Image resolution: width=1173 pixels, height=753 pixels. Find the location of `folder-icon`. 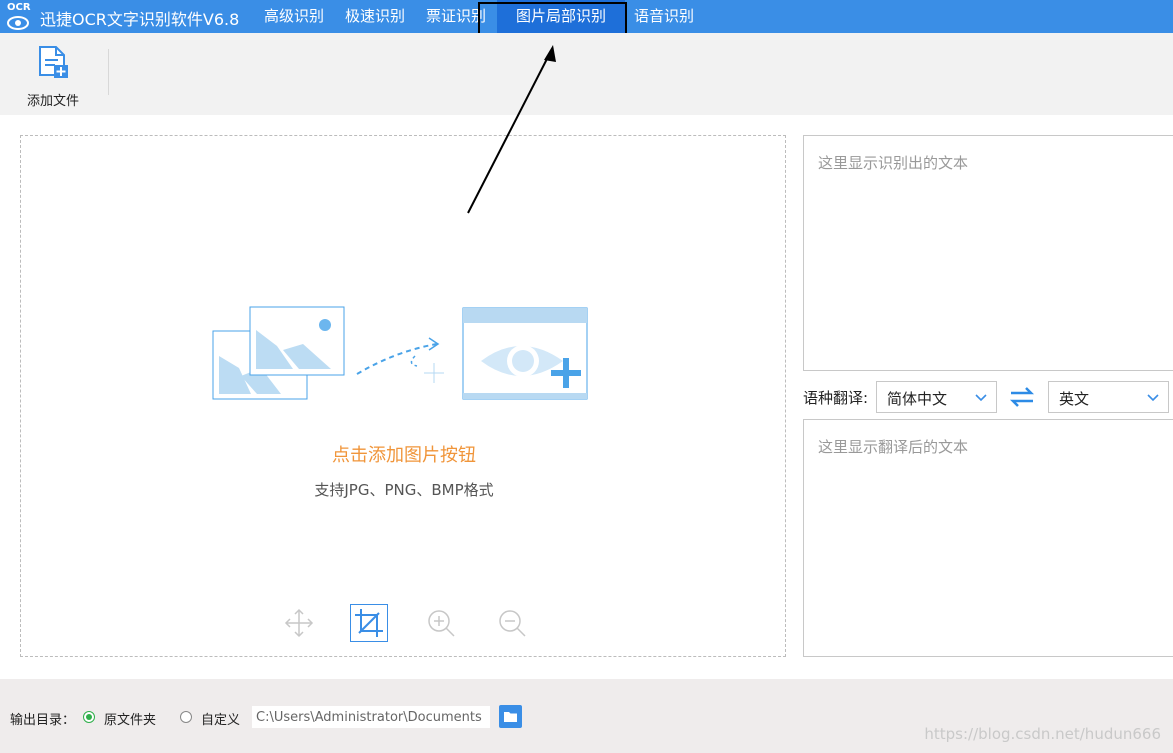

folder-icon is located at coordinates (510, 717).